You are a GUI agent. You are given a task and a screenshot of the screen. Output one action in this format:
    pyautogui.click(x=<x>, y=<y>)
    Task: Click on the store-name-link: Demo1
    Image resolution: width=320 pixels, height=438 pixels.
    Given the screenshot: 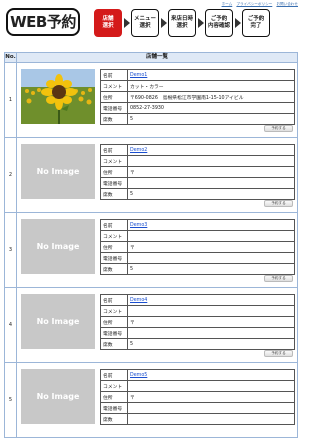 What is the action you would take?
    pyautogui.click(x=138, y=75)
    